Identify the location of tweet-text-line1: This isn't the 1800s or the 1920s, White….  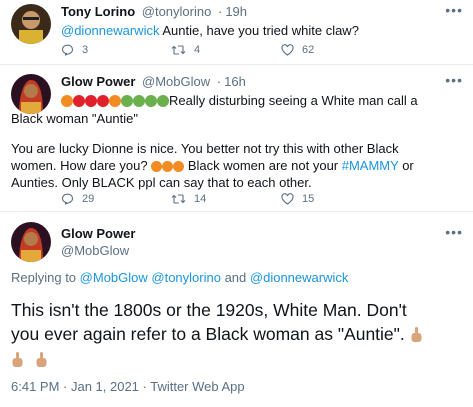
(209, 310).